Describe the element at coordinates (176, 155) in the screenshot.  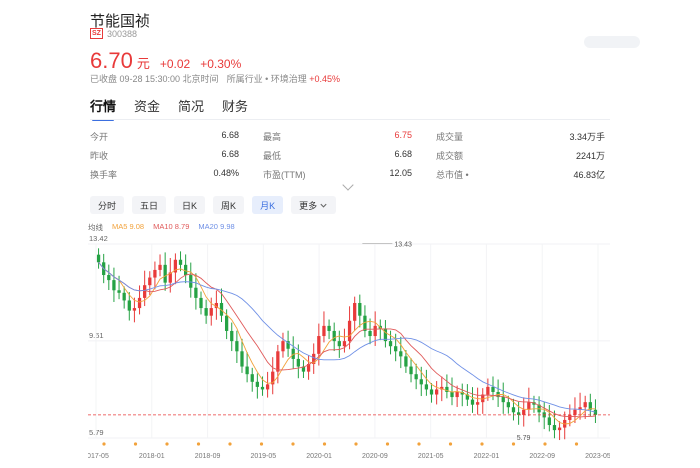
I see `stat-prev-close: 昨收 6.68` at that location.